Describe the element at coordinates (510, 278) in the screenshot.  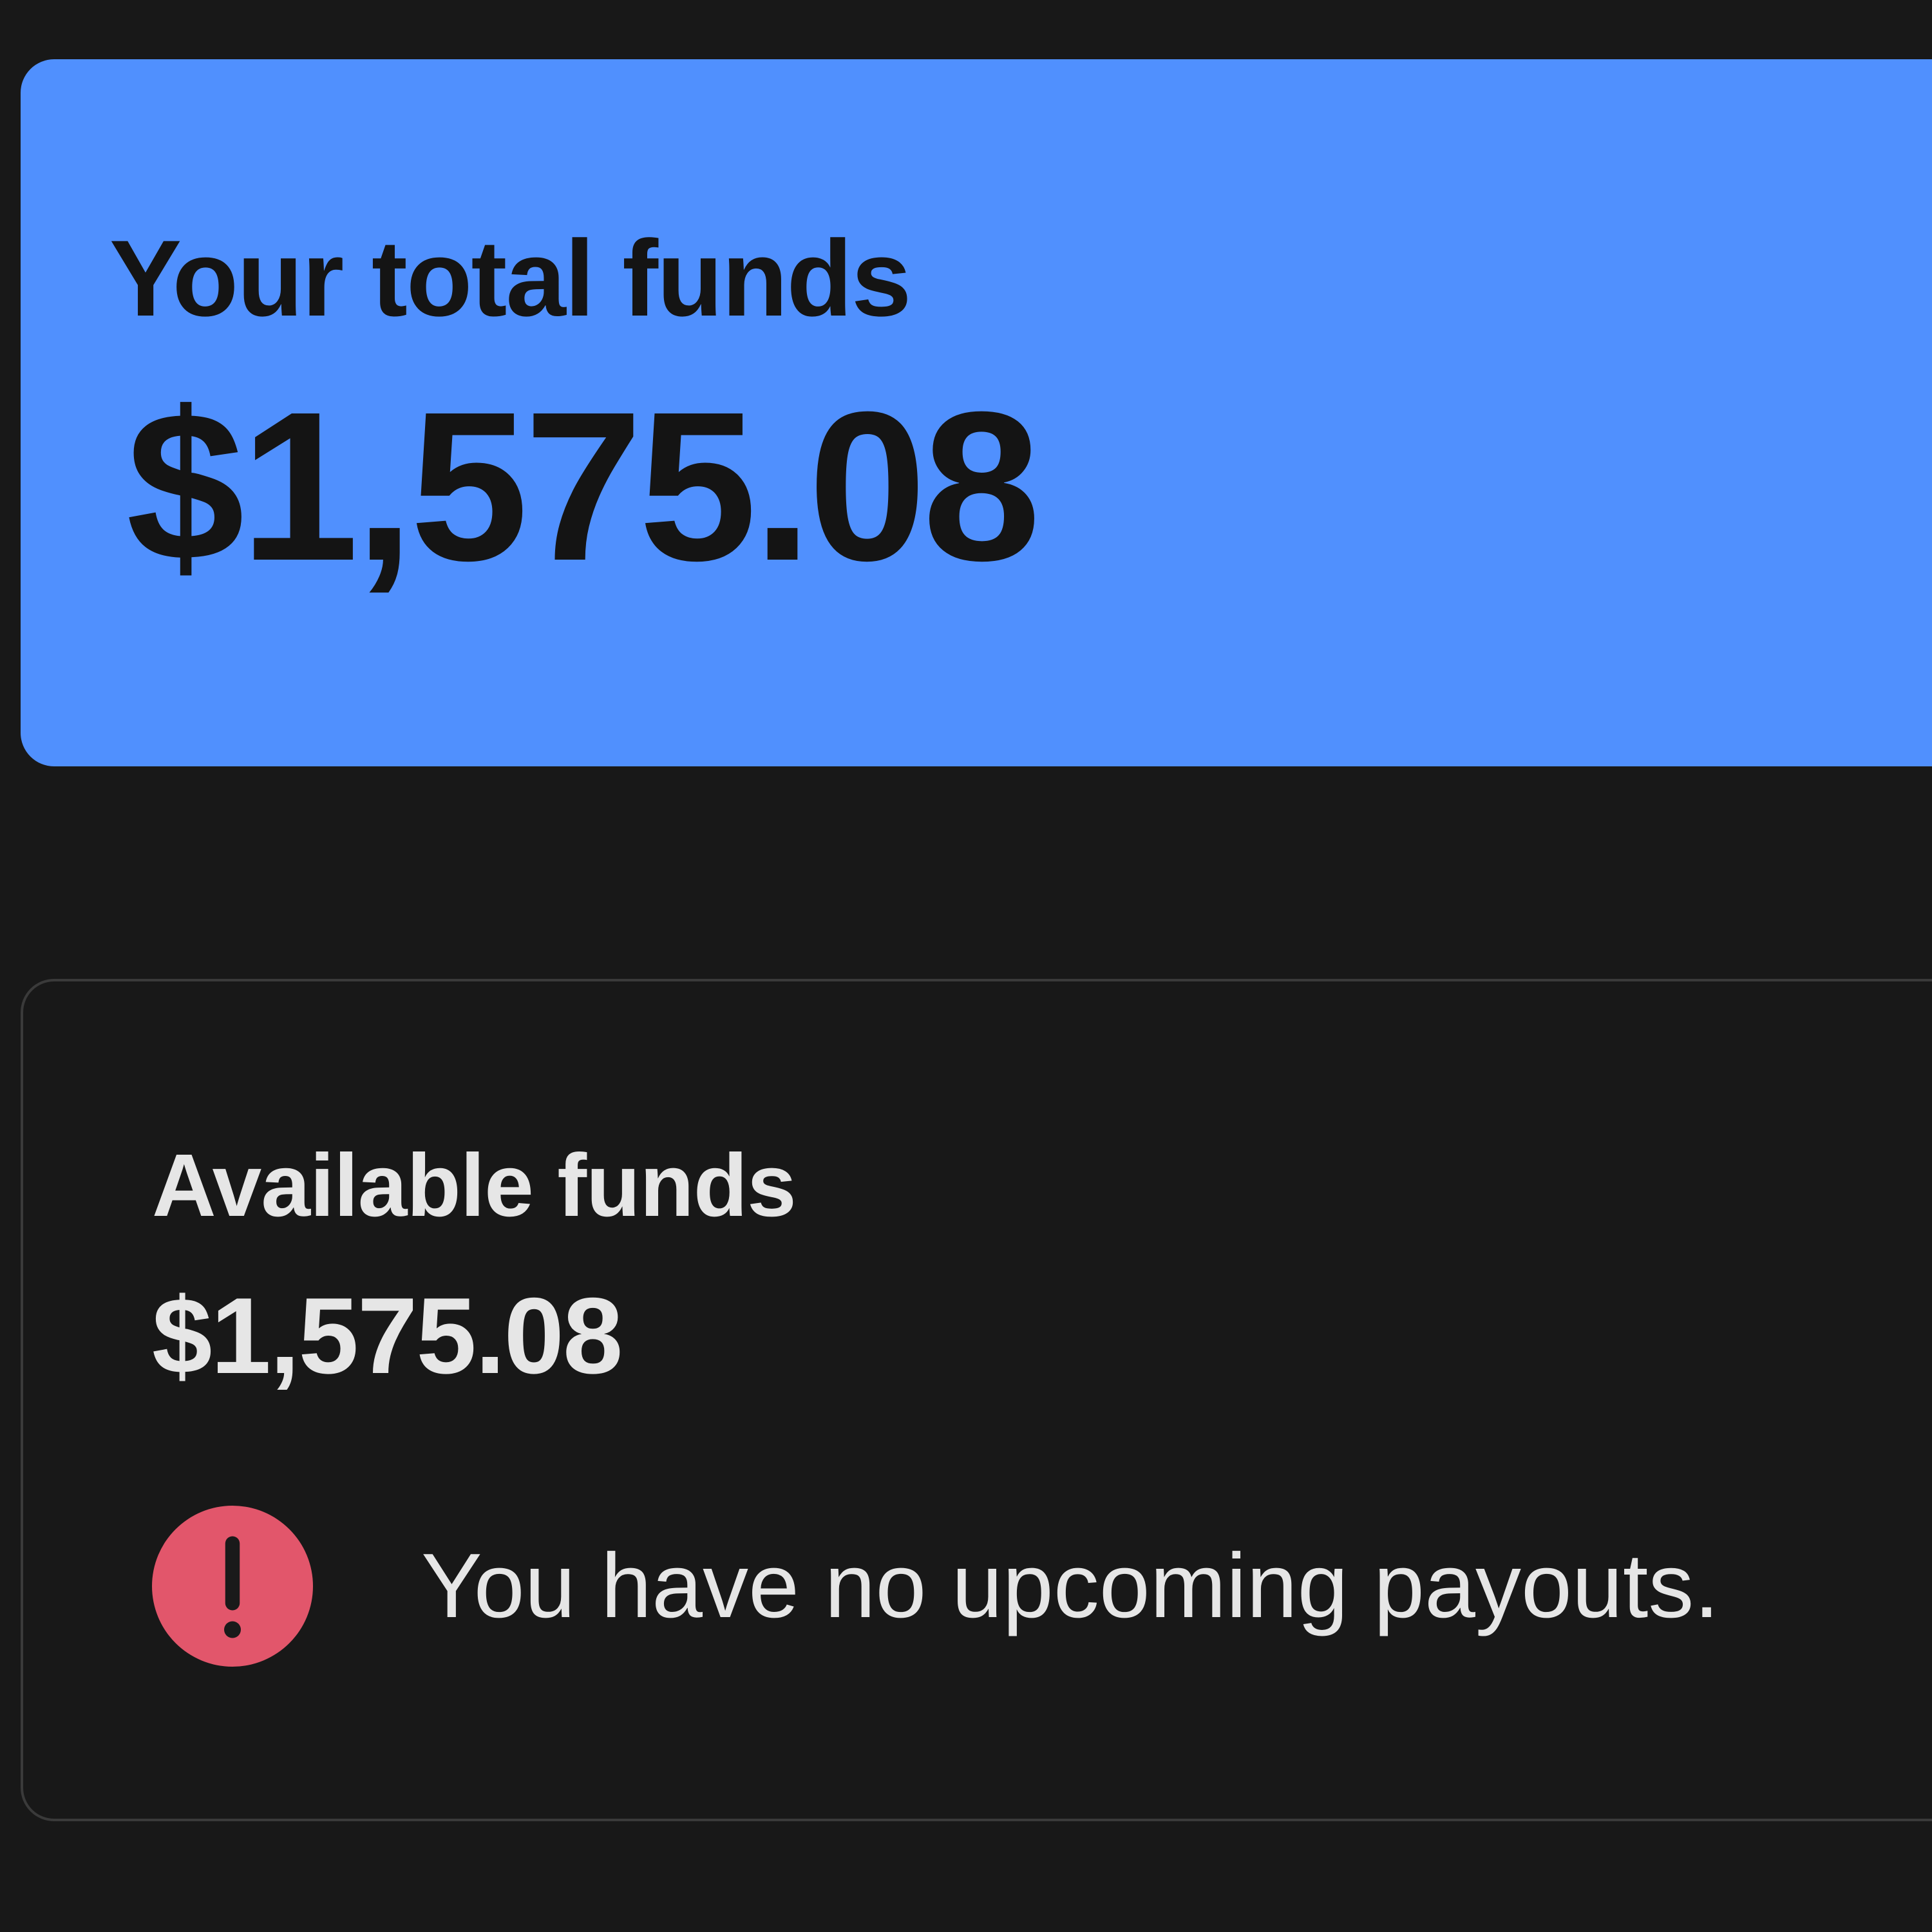
I see `total-funds-label: Your total funds` at that location.